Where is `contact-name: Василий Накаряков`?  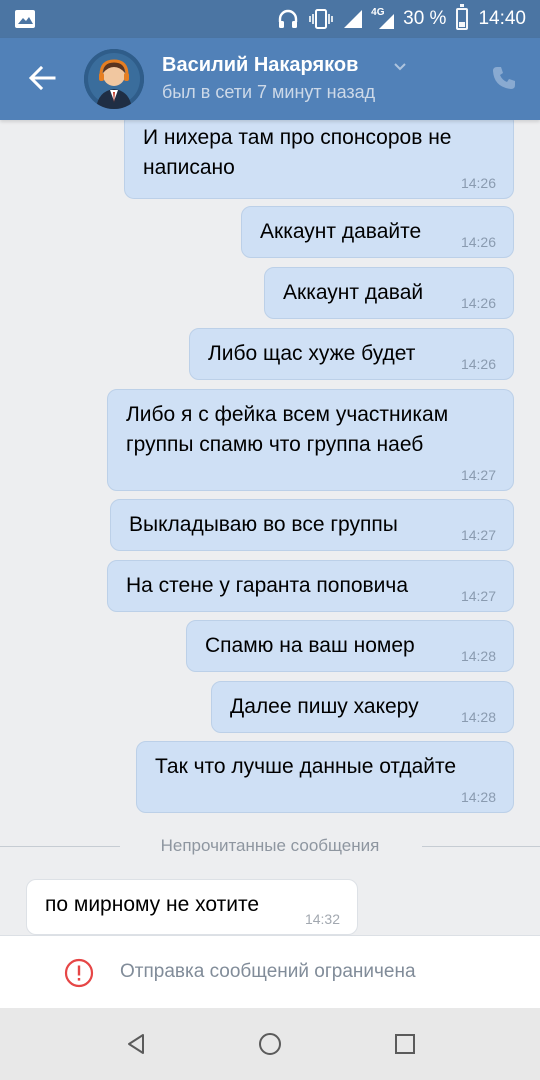
contact-name: Василий Накаряков is located at coordinates (260, 65).